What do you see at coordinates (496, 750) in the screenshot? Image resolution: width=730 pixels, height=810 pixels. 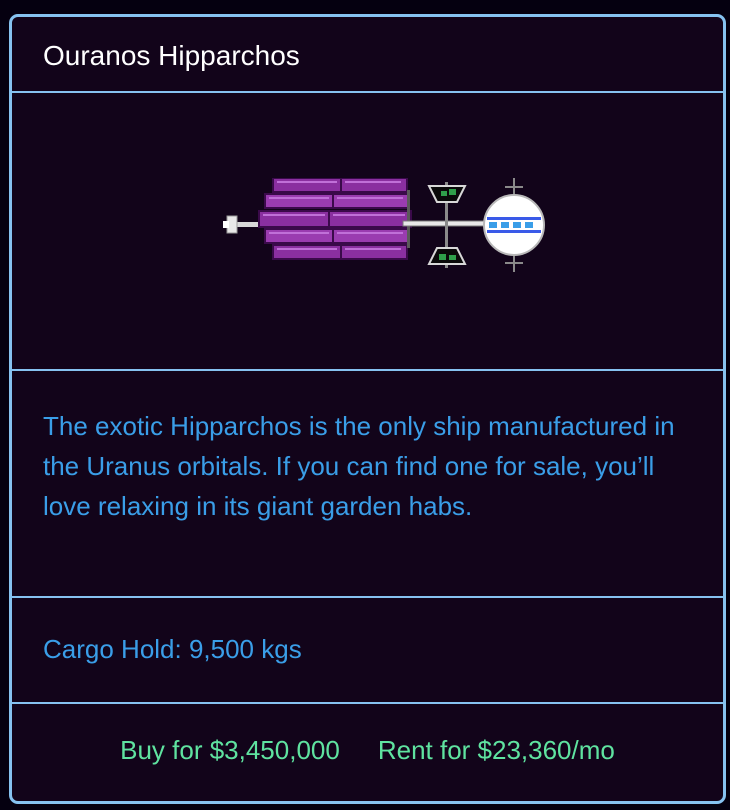 I see `rent-link: Rent for $23,360/mo` at bounding box center [496, 750].